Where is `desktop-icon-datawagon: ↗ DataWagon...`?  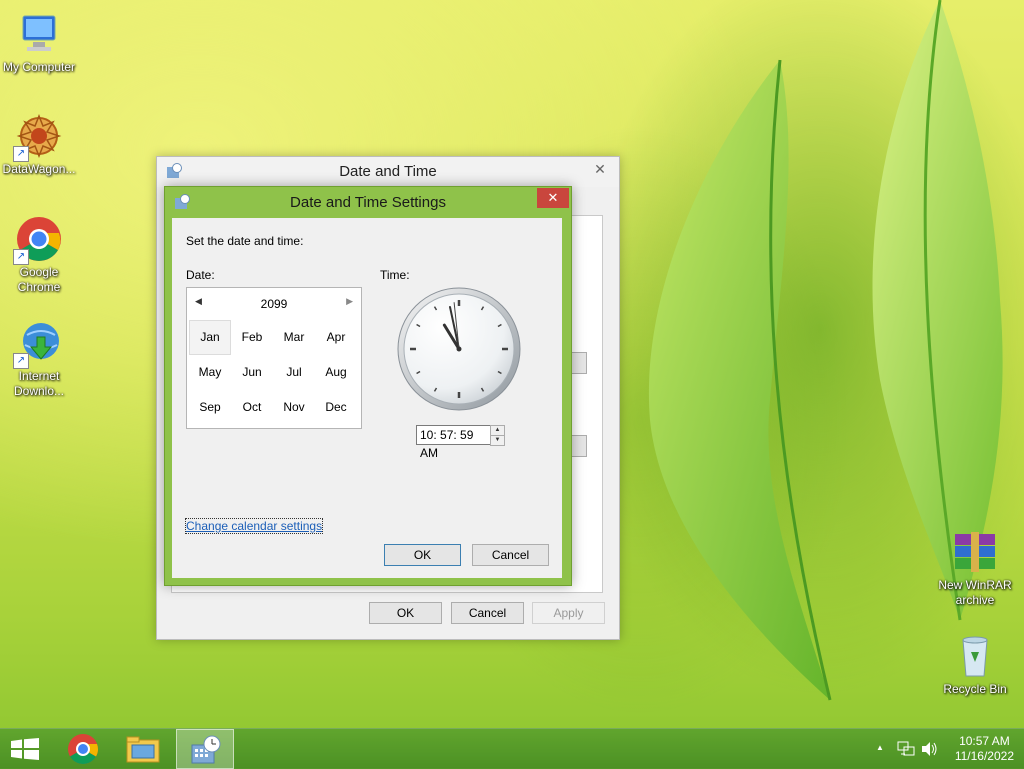 desktop-icon-datawagon: ↗ DataWagon... is located at coordinates (39, 144).